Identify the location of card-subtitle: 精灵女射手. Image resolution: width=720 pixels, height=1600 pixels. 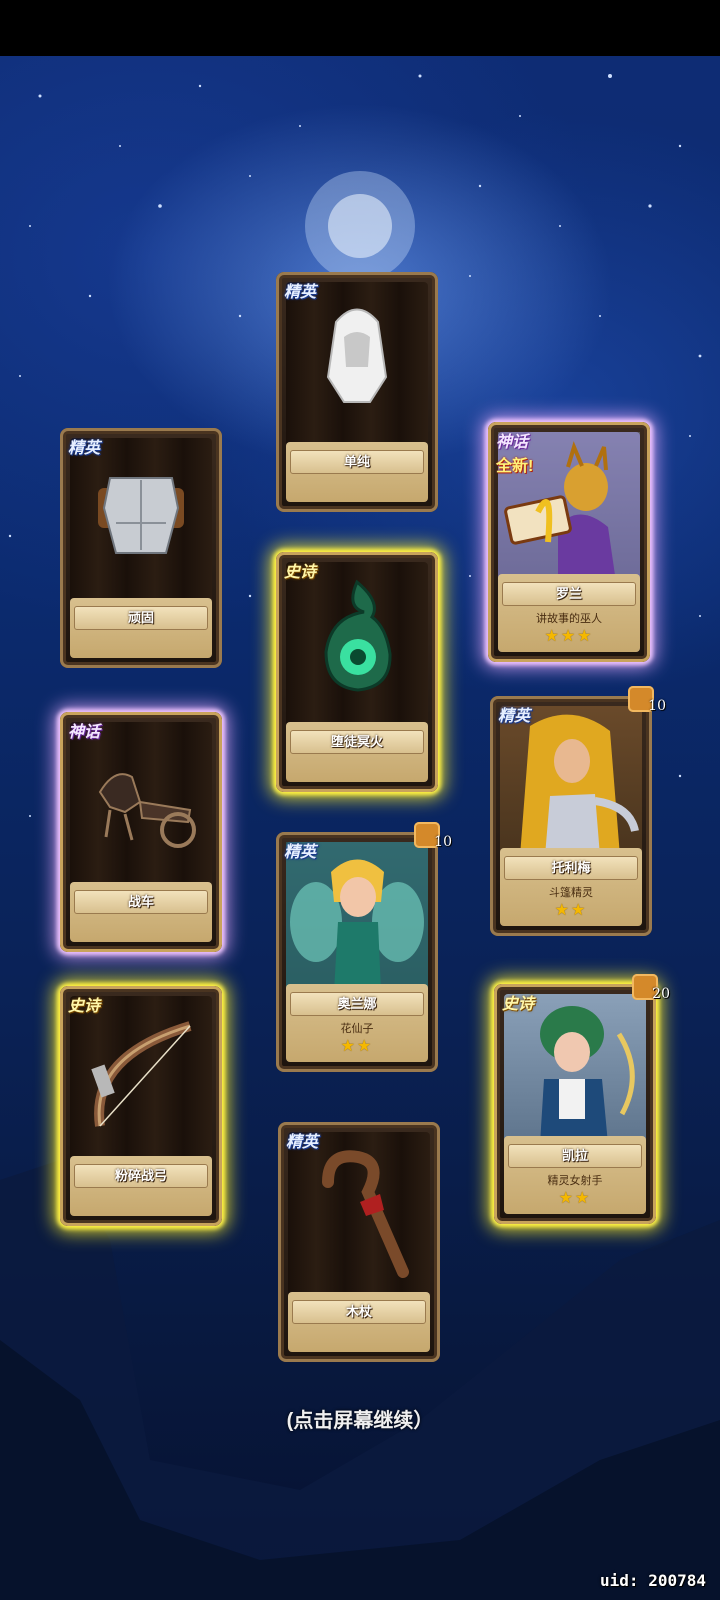
(575, 1181).